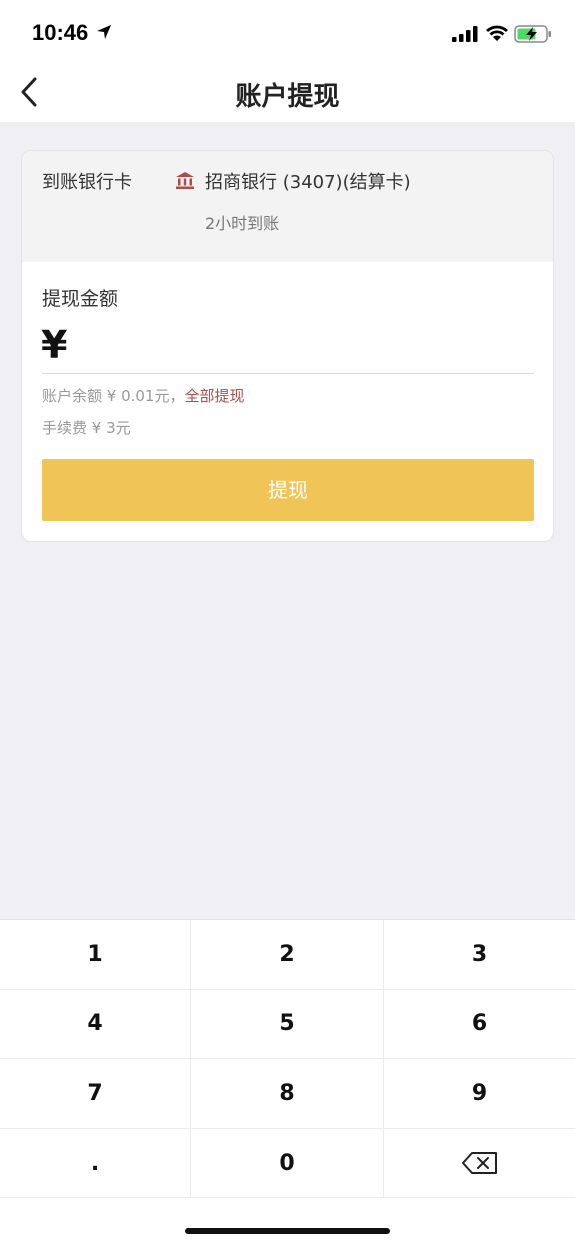  I want to click on withdraw-button: 提现, so click(288, 490).